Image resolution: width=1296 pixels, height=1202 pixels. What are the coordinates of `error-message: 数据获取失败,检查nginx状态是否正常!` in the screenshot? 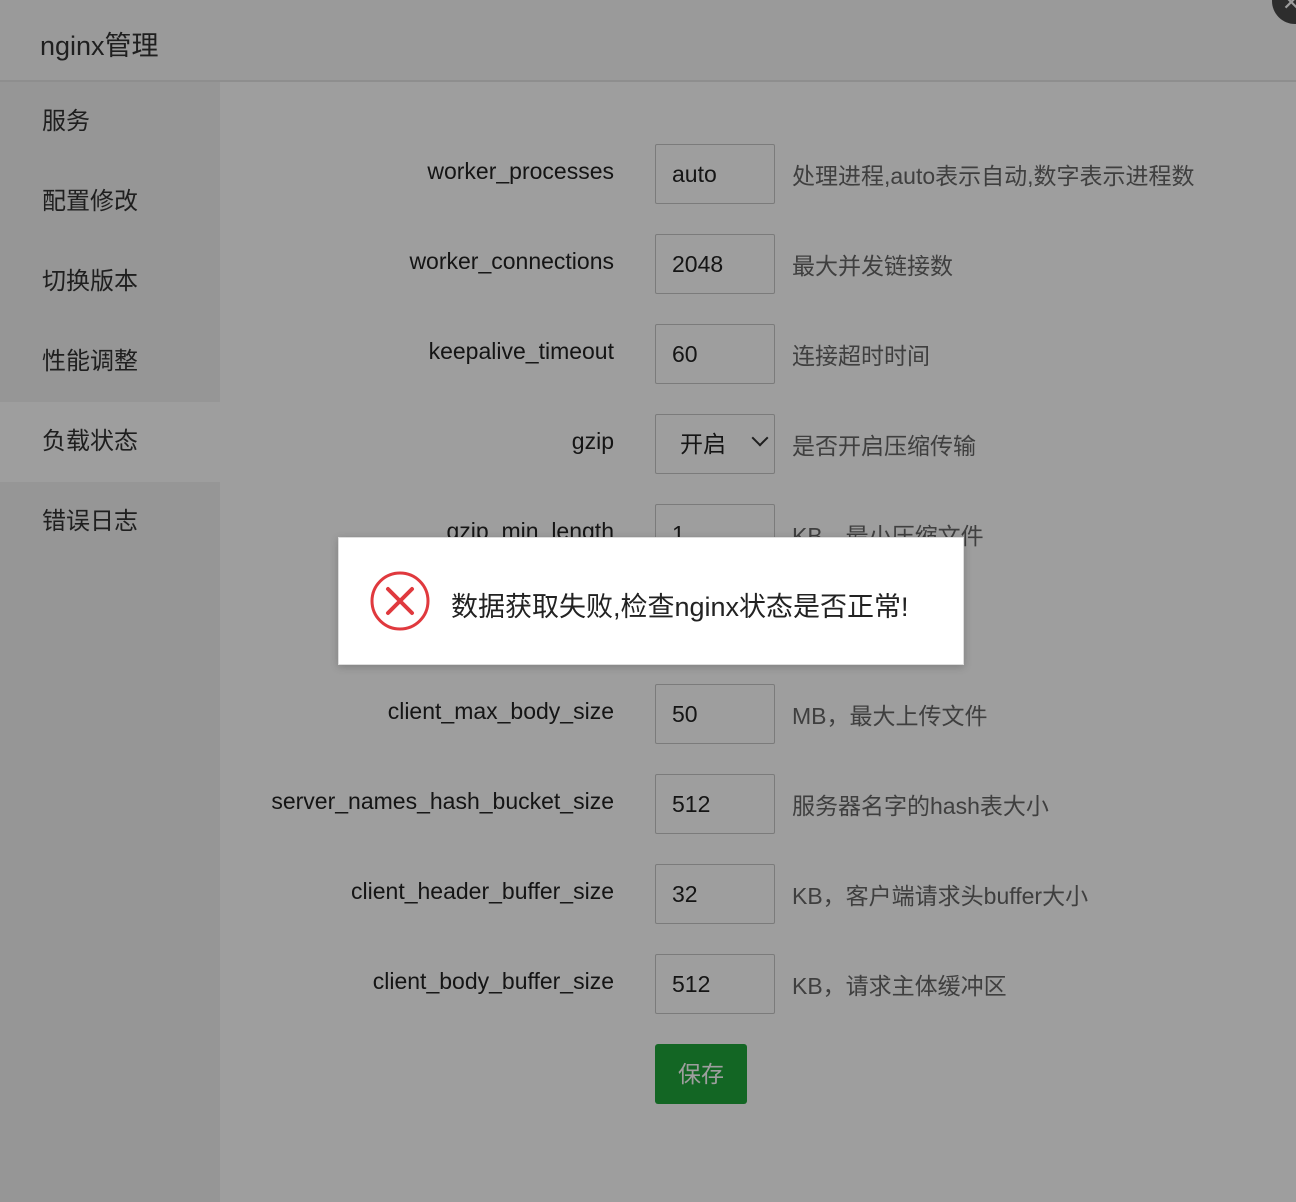 It's located at (680, 607).